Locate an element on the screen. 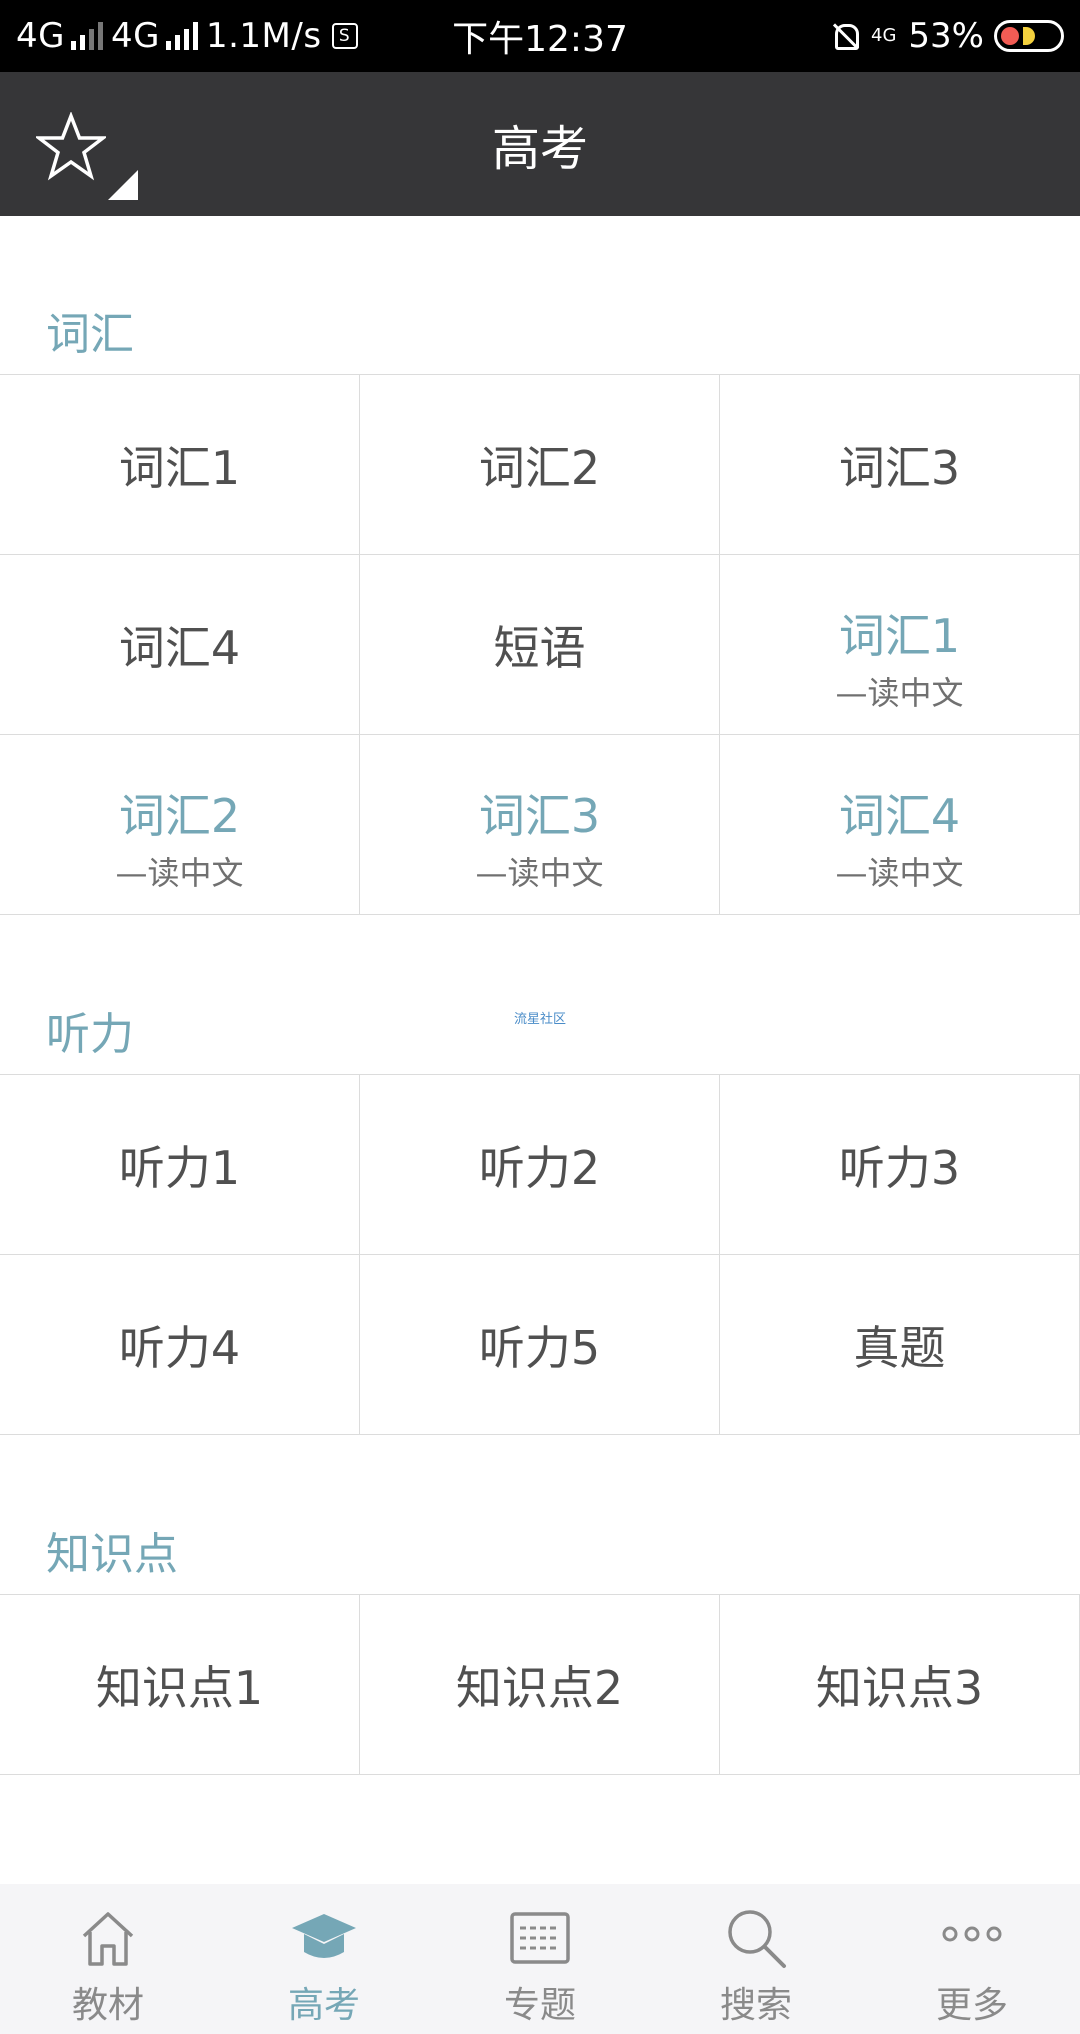  grid-row: 听力4 听力5 真题 is located at coordinates (540, 1345).